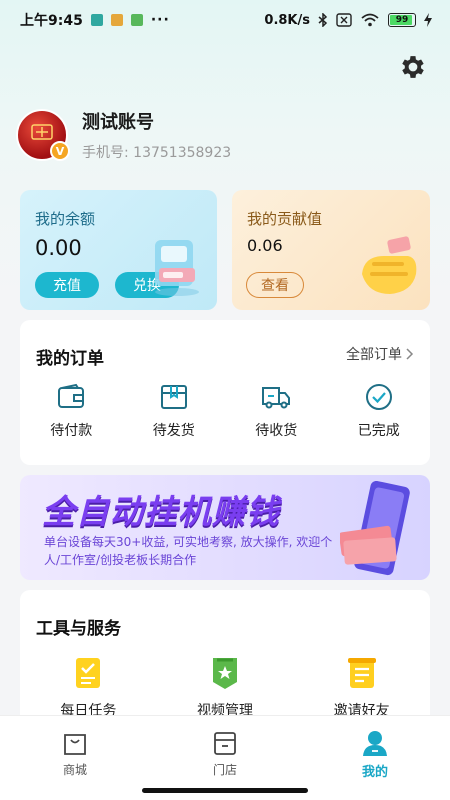  Describe the element at coordinates (225, 673) in the screenshot. I see `video-badge-icon` at that location.